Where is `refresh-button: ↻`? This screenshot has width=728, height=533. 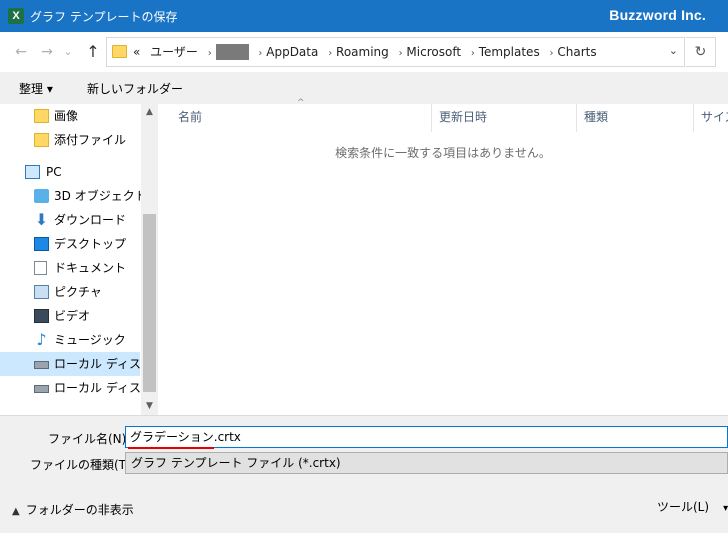 refresh-button: ↻ is located at coordinates (701, 52).